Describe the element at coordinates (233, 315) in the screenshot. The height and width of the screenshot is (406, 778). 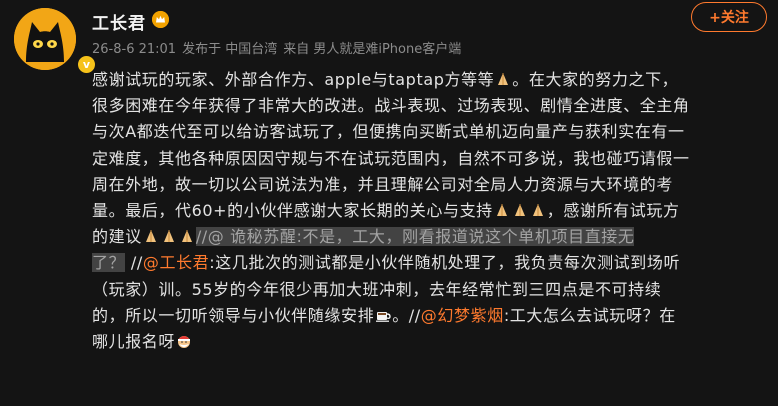
I see `content-text: 的，所以一切听领导与小伙伴随缘安排` at that location.